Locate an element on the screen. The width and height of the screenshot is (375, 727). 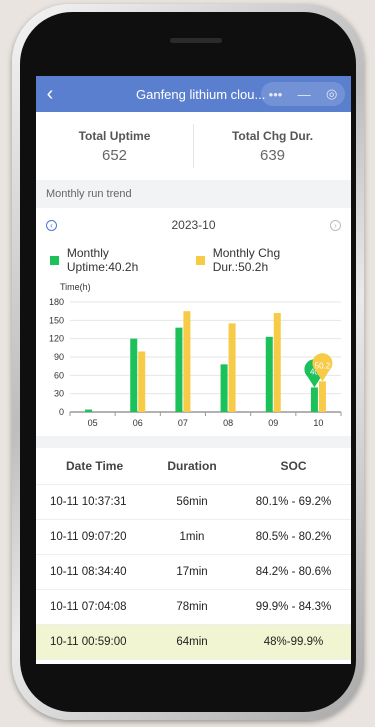
cell-duration: 17min is located at coordinates (192, 572).